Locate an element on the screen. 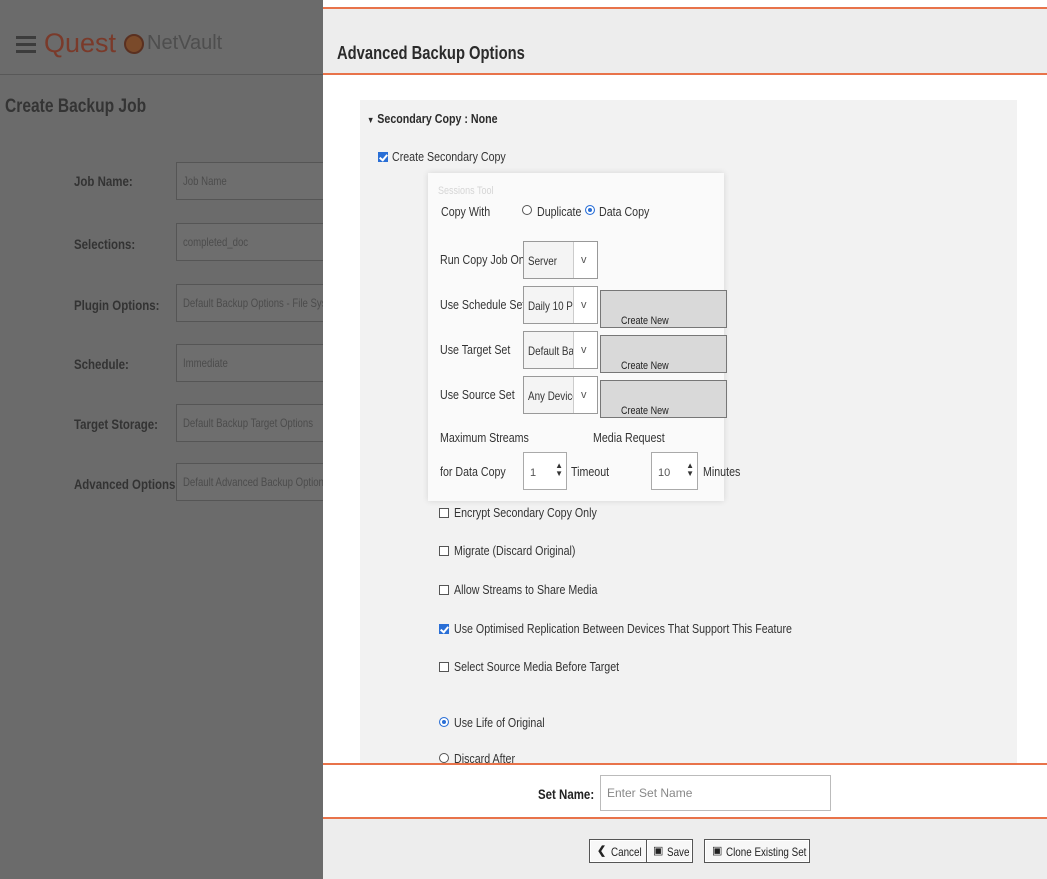  max-streams-value: 1 is located at coordinates (533, 473).